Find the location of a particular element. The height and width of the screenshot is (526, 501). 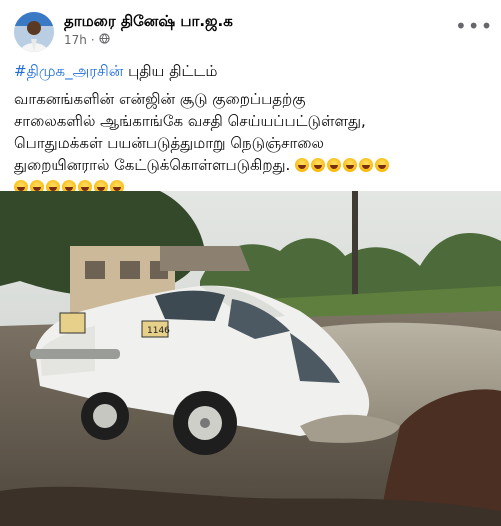

post-line-4-wrap: துறையினரால் கேட்டுக்கொள்ளபடுகிறது. is located at coordinates (251, 165).